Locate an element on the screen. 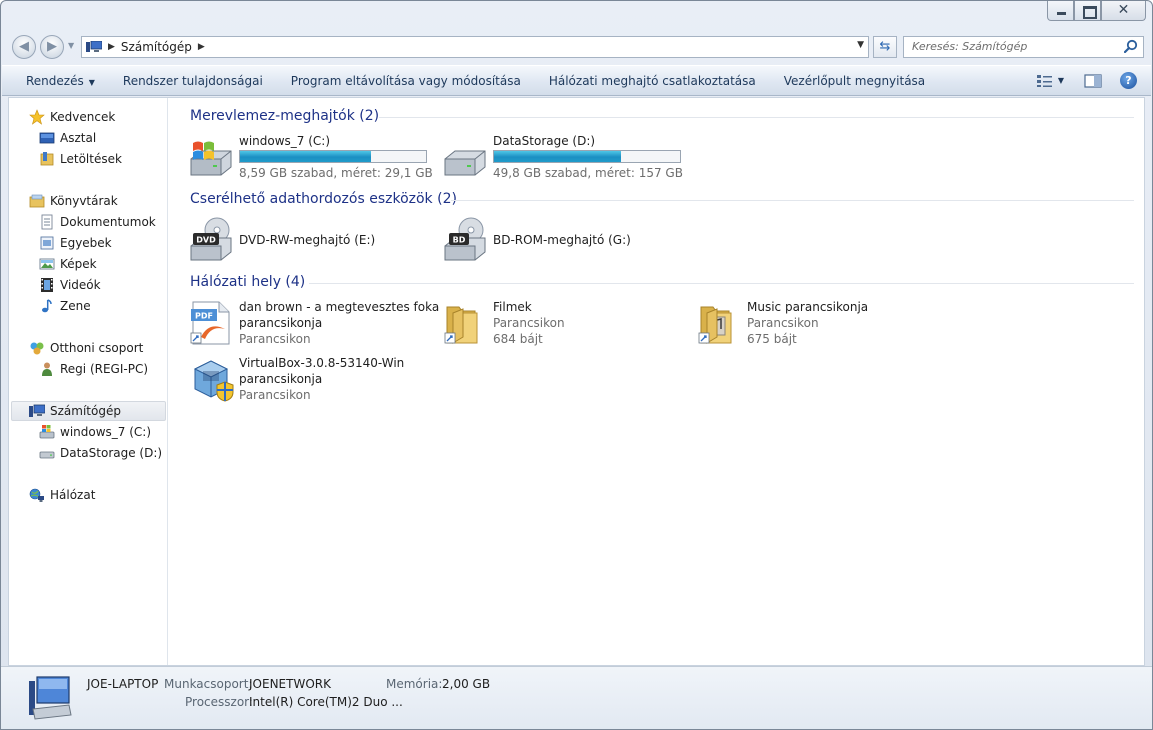  libraries-icon is located at coordinates (37, 201).